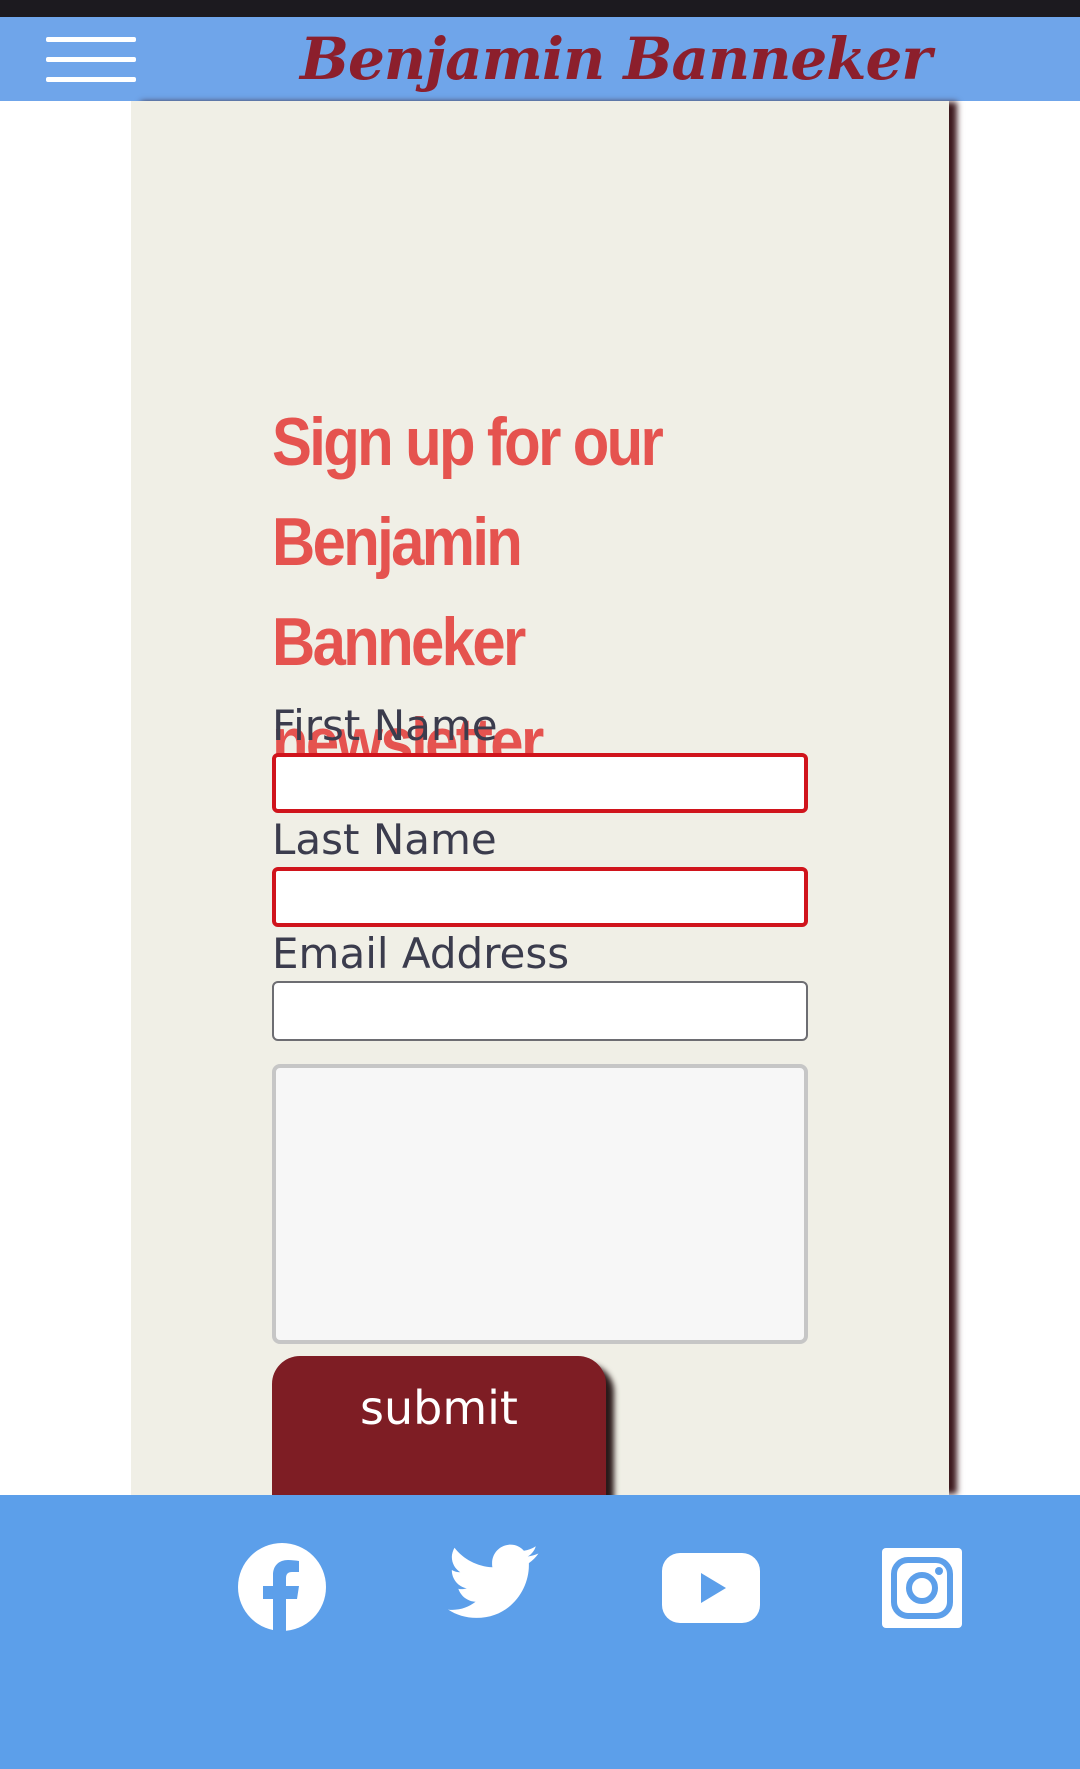 The width and height of the screenshot is (1080, 1769). What do you see at coordinates (540, 8) in the screenshot?
I see `status-bar` at bounding box center [540, 8].